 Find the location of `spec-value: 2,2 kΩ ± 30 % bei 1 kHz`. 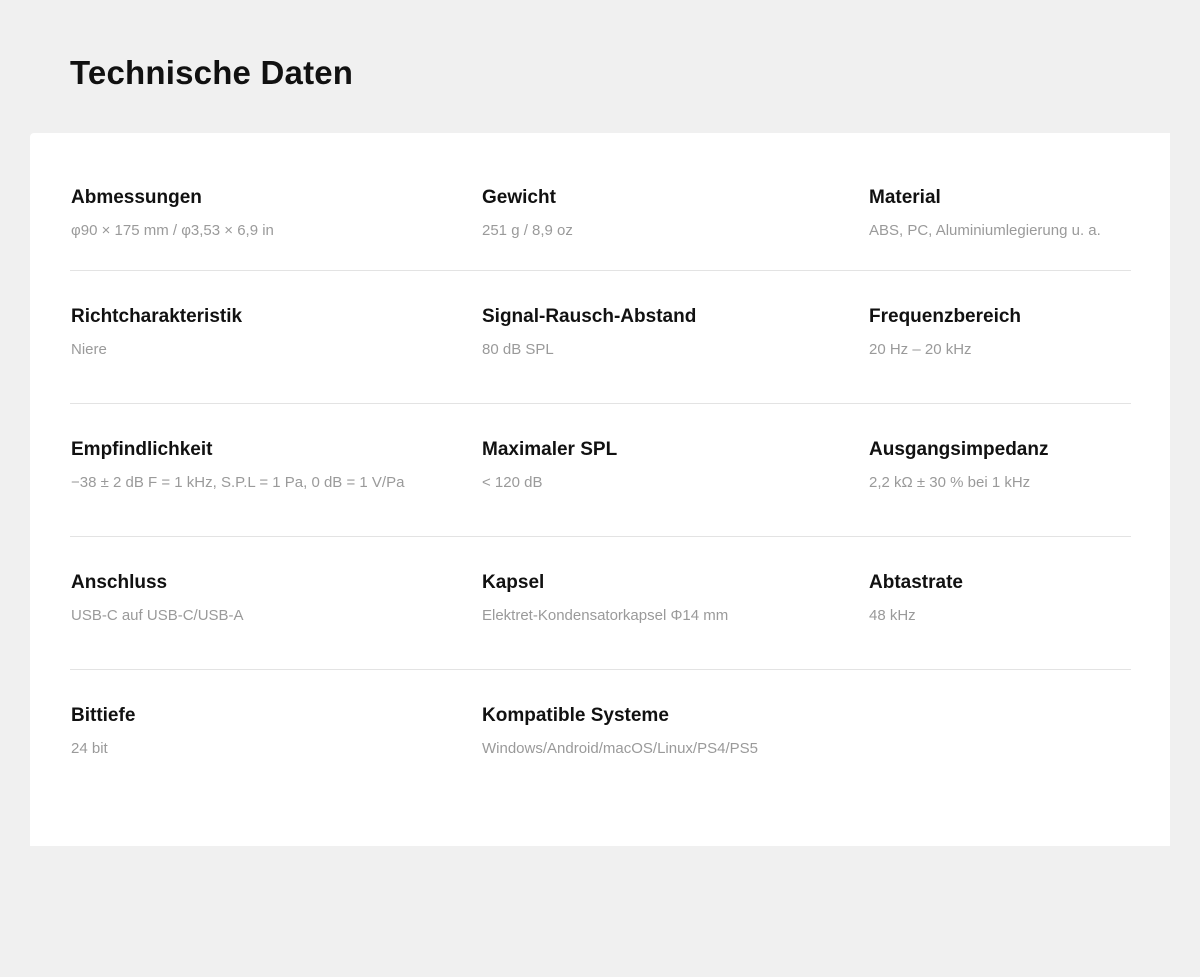

spec-value: 2,2 kΩ ± 30 % bei 1 kHz is located at coordinates (950, 482).